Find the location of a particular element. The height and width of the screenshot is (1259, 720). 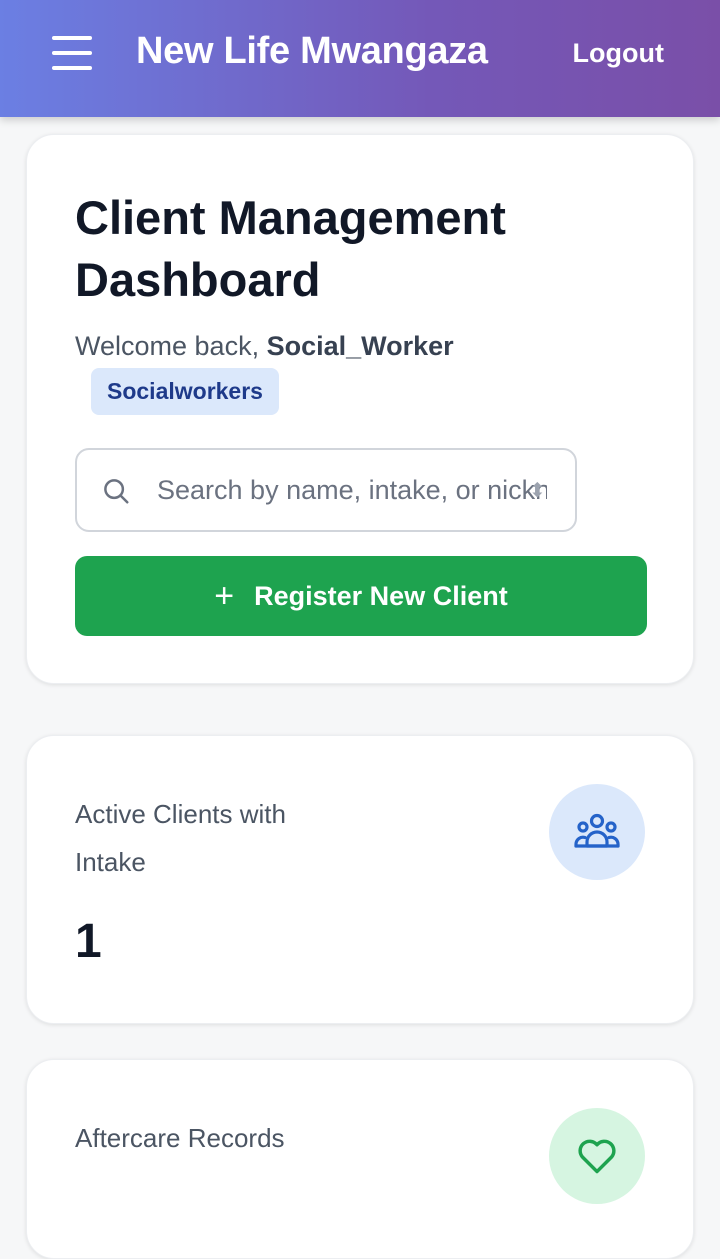

top-app-bar: New Life Mwangaza Logout is located at coordinates (360, 58).